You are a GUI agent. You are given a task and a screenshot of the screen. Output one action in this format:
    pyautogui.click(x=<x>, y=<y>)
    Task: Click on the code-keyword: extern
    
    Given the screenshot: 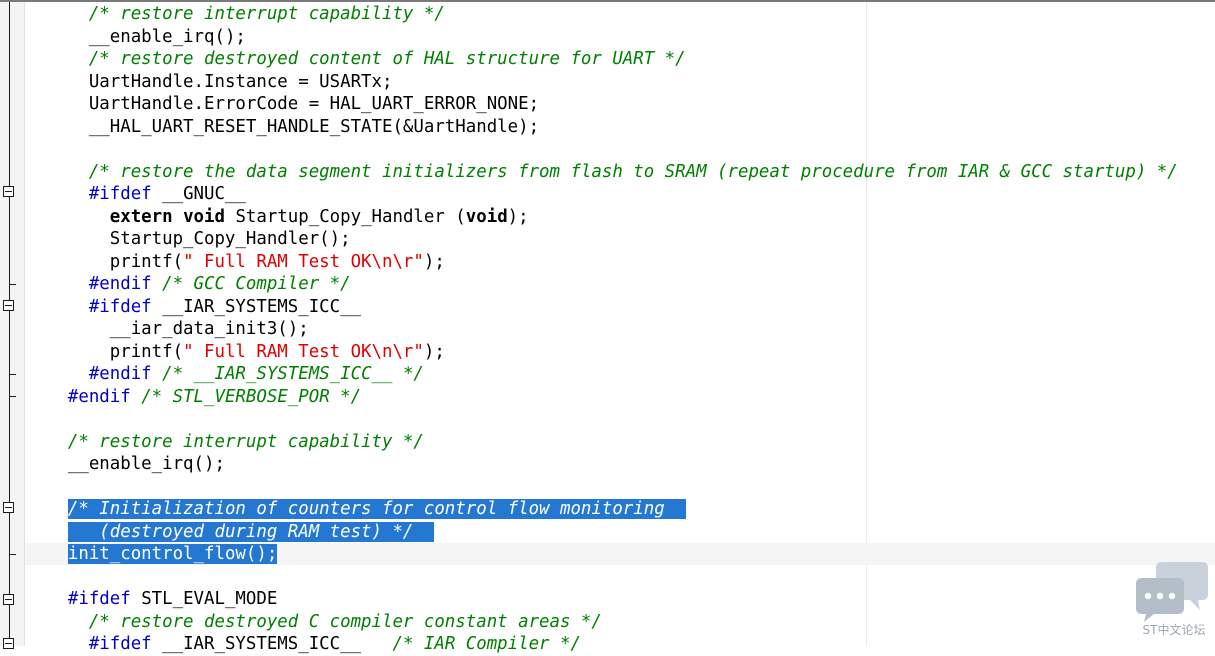 What is the action you would take?
    pyautogui.click(x=141, y=216)
    